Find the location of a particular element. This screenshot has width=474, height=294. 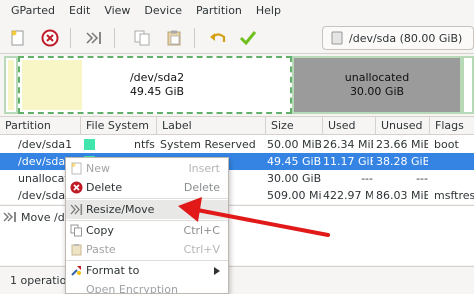

menu-item-paste: Paste Ctrl+V is located at coordinates (147, 249).